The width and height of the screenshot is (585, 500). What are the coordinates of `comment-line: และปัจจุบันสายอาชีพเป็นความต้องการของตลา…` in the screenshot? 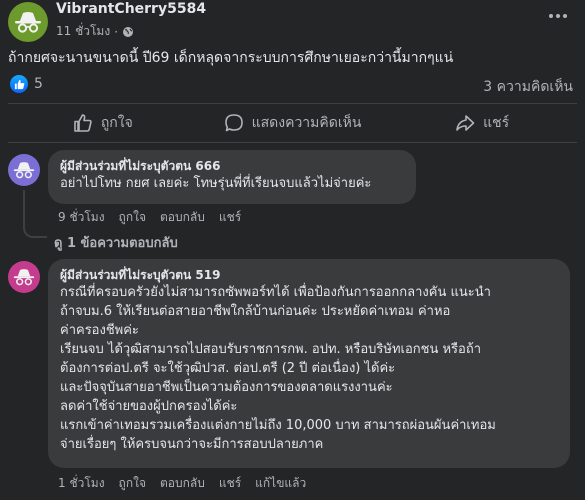 It's located at (226, 387).